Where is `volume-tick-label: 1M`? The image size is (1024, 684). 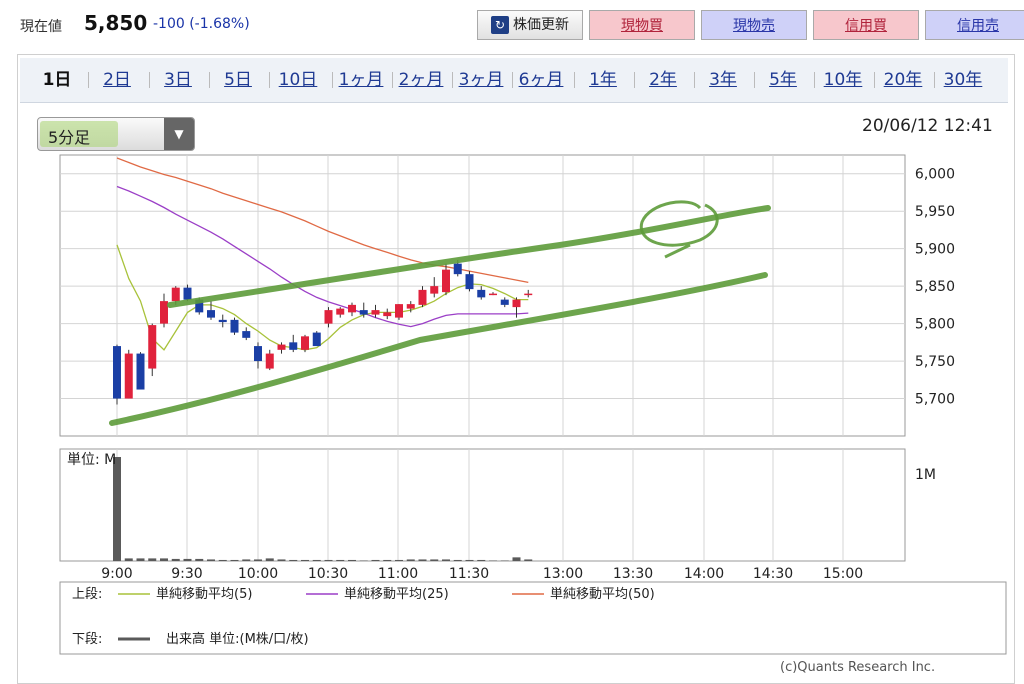
volume-tick-label: 1M is located at coordinates (925, 475).